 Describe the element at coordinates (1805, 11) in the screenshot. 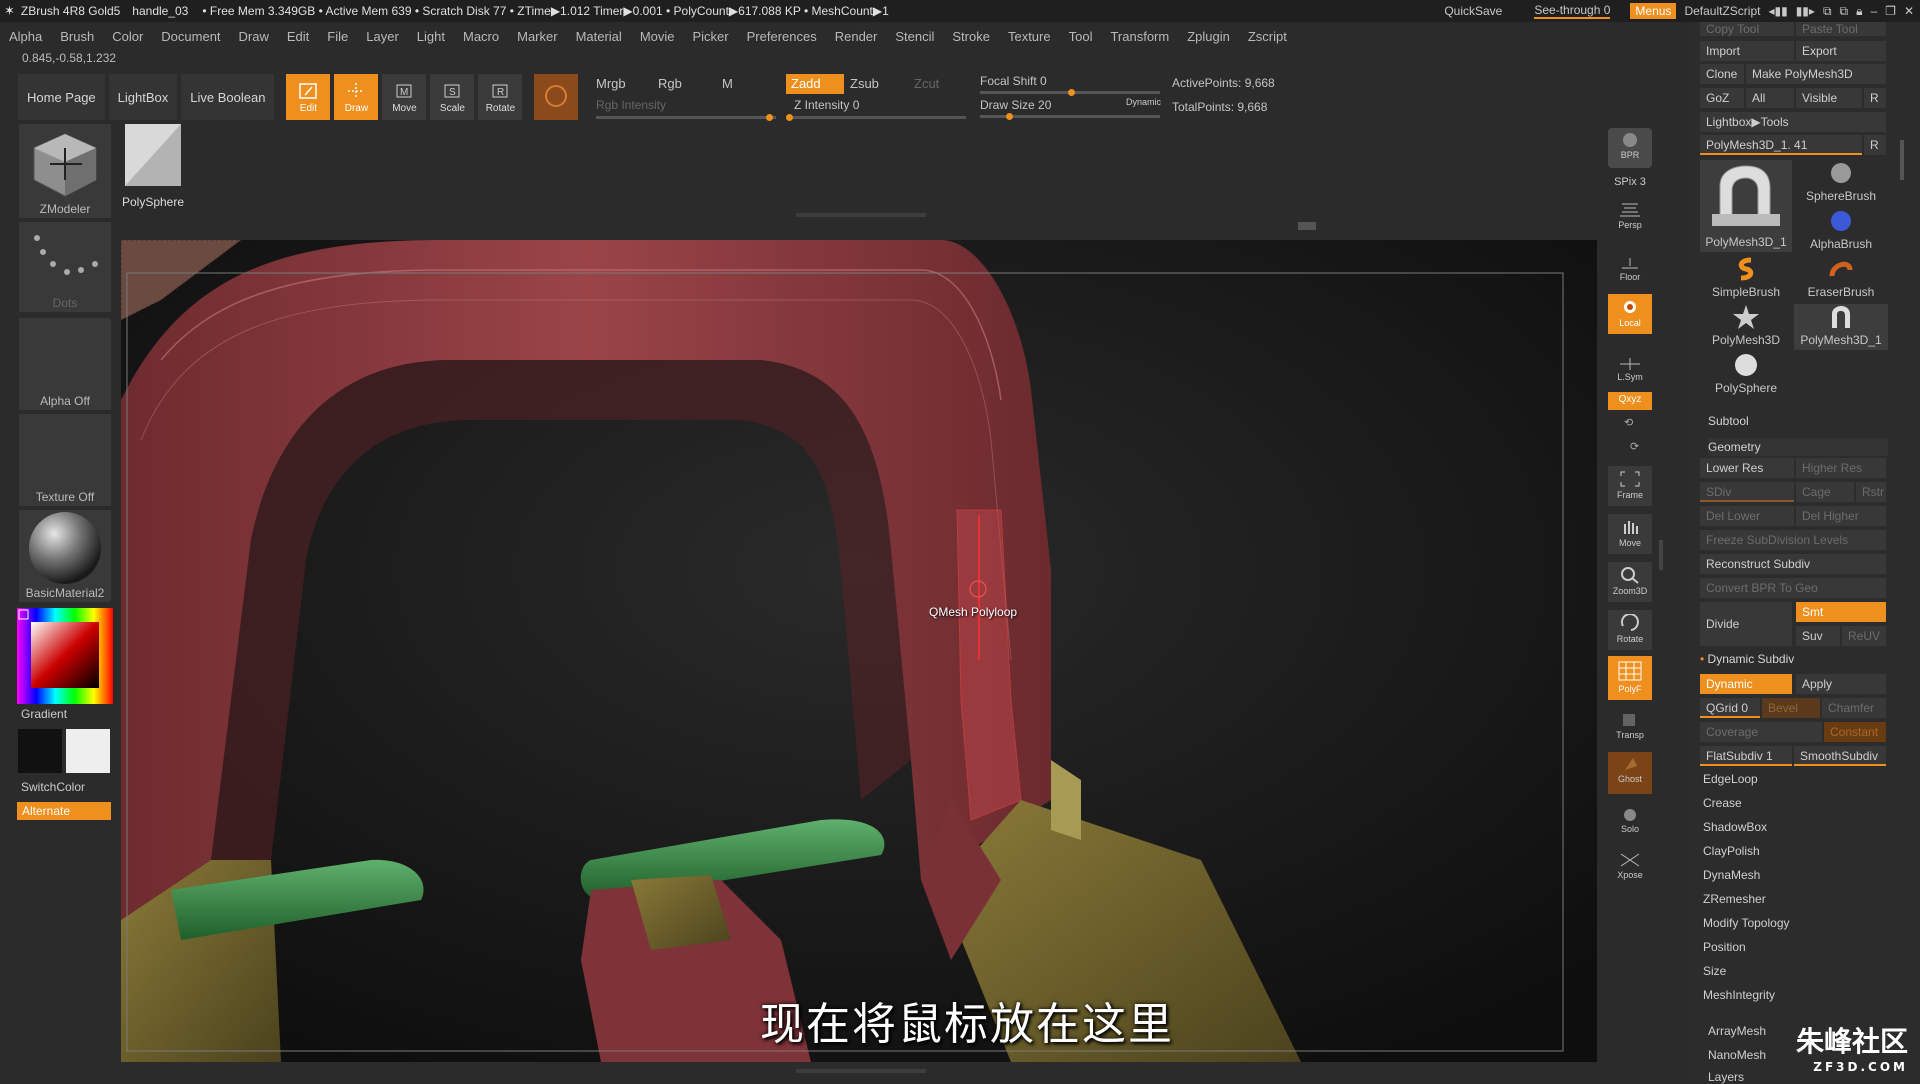

I see `layout-bars-icon: ▮▮▸` at that location.